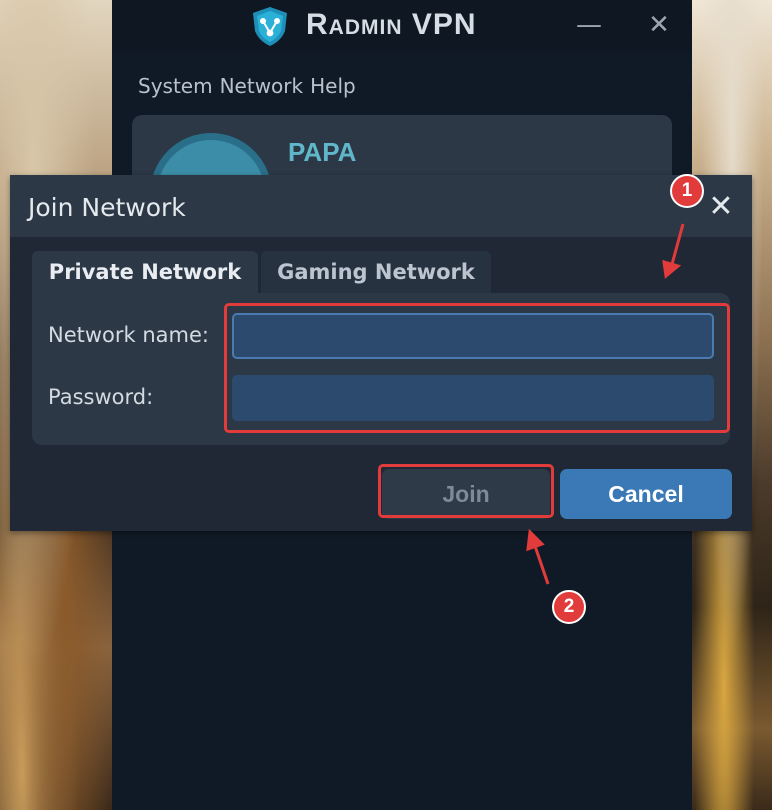 This screenshot has width=772, height=810. What do you see at coordinates (569, 607) in the screenshot?
I see `annotation-marker-2: 2` at bounding box center [569, 607].